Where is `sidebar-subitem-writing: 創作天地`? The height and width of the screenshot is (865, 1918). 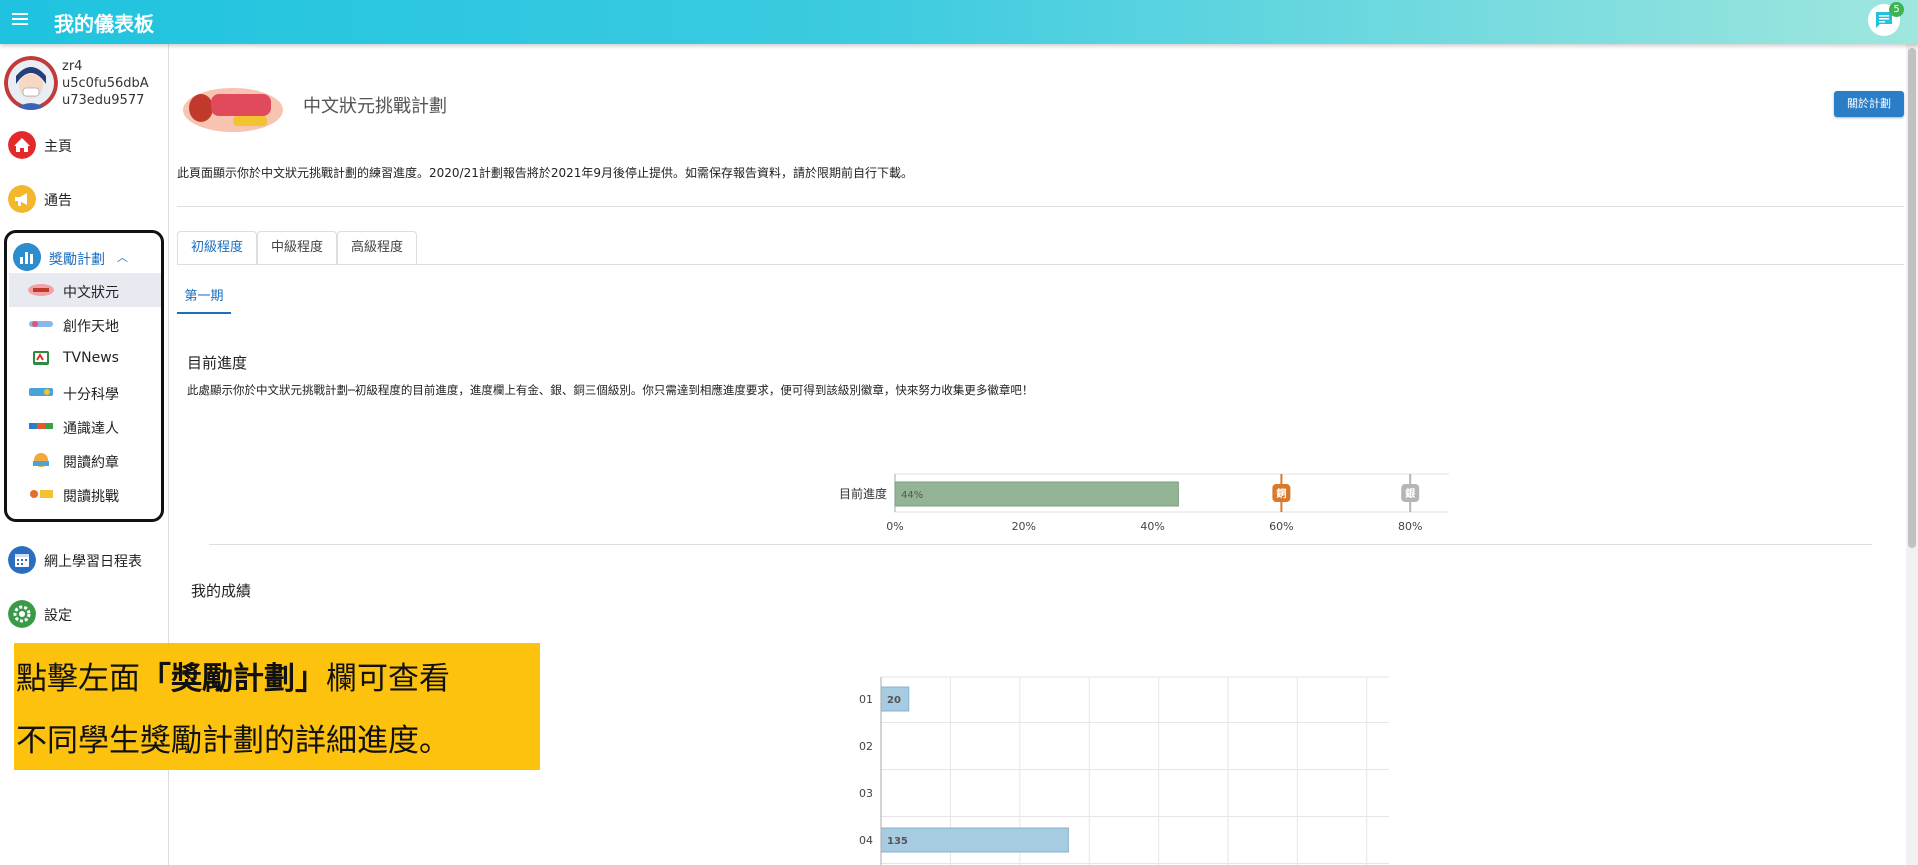 sidebar-subitem-writing: 創作天地 is located at coordinates (85, 324).